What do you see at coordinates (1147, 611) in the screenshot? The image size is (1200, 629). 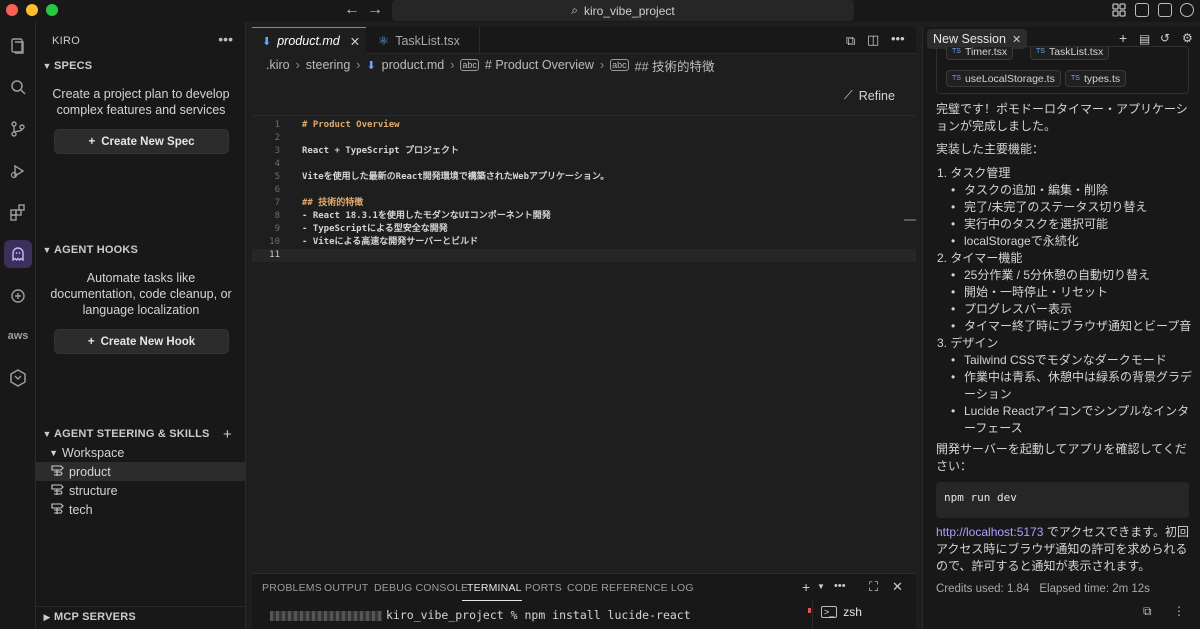 I see `copy-icon: ⧉` at bounding box center [1147, 611].